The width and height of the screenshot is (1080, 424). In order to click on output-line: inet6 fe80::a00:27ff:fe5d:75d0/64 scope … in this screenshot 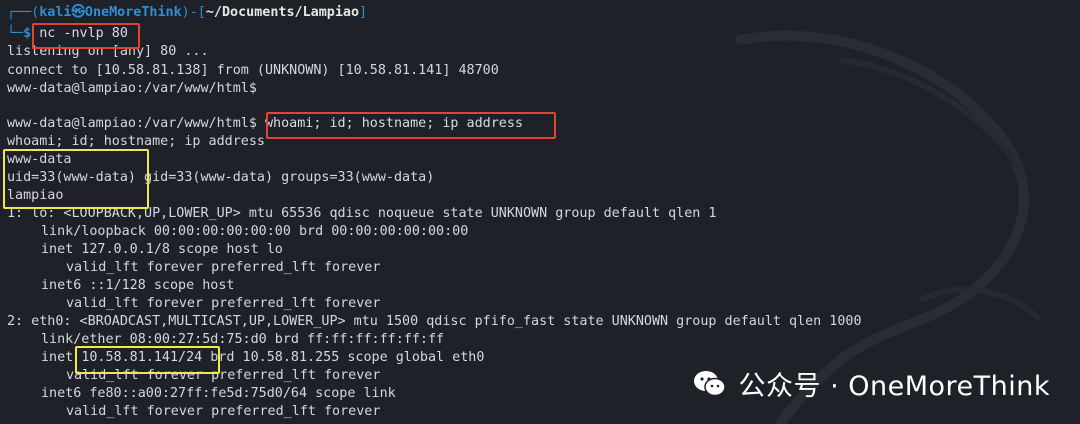, I will do `click(218, 393)`.